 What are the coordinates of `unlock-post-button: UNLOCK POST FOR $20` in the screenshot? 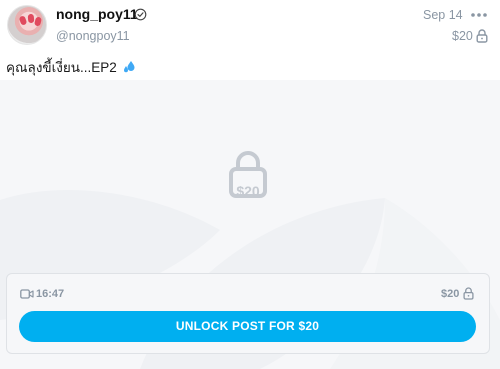 It's located at (247, 326).